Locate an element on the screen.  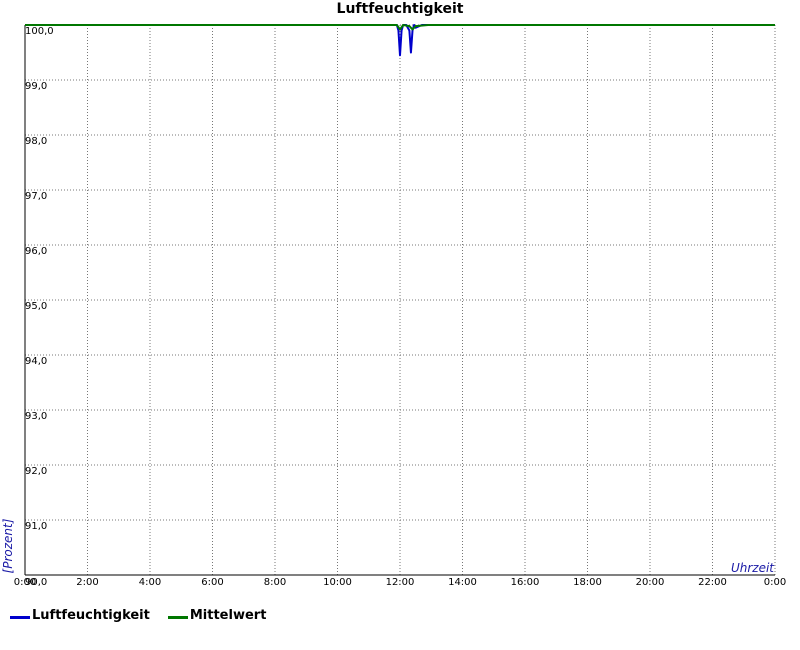
y-tick-label: 98,0 is located at coordinates (36, 141).